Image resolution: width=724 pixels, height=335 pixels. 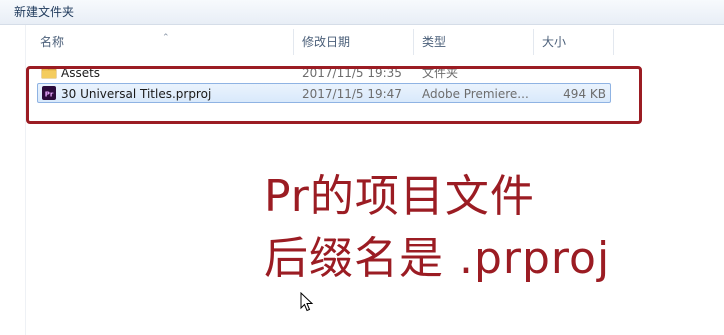 What do you see at coordinates (326, 42) in the screenshot?
I see `column-header-modified-label: 修改日期` at bounding box center [326, 42].